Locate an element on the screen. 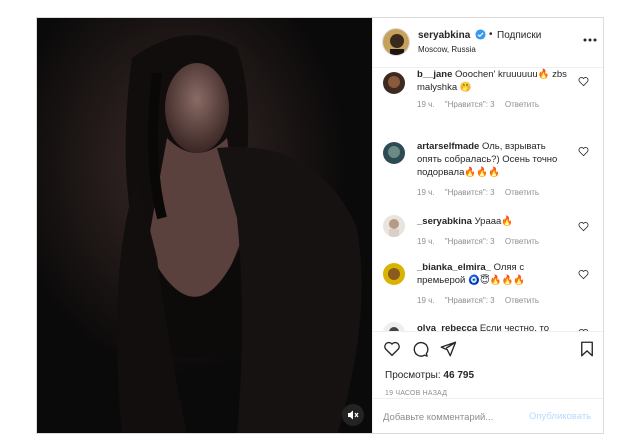  post-header: seryabkina • Подписки Moscow, Russia is located at coordinates (488, 43).